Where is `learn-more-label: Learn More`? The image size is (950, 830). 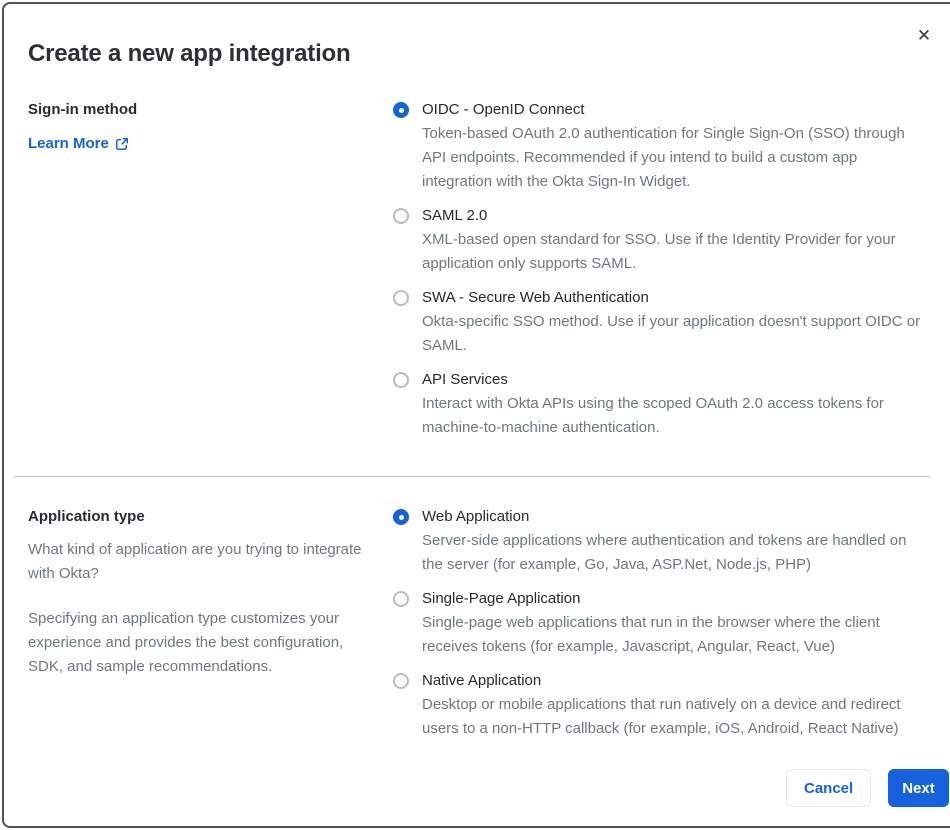 learn-more-label: Learn More is located at coordinates (68, 143).